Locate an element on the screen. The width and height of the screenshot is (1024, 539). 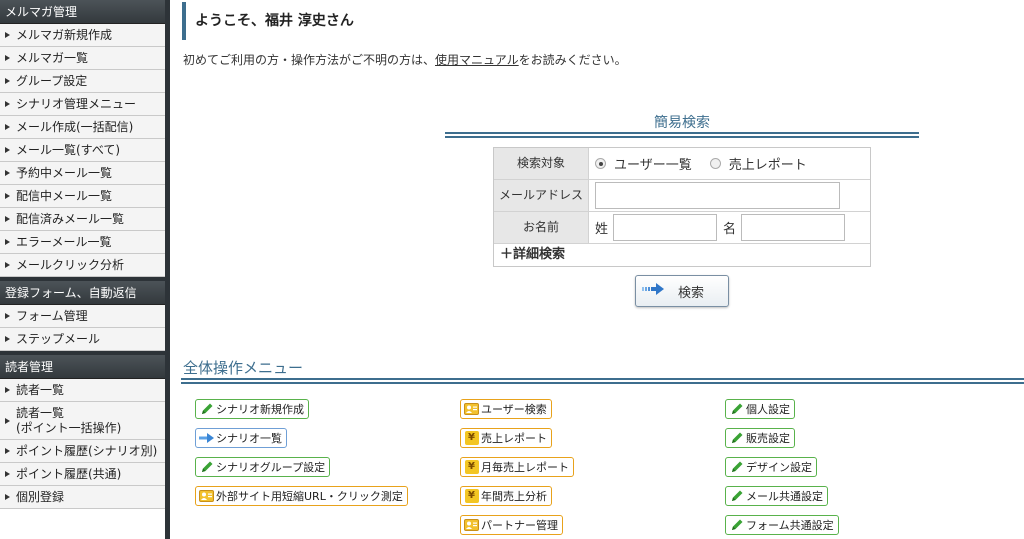
email-row: メールアドレス is located at coordinates (682, 196).